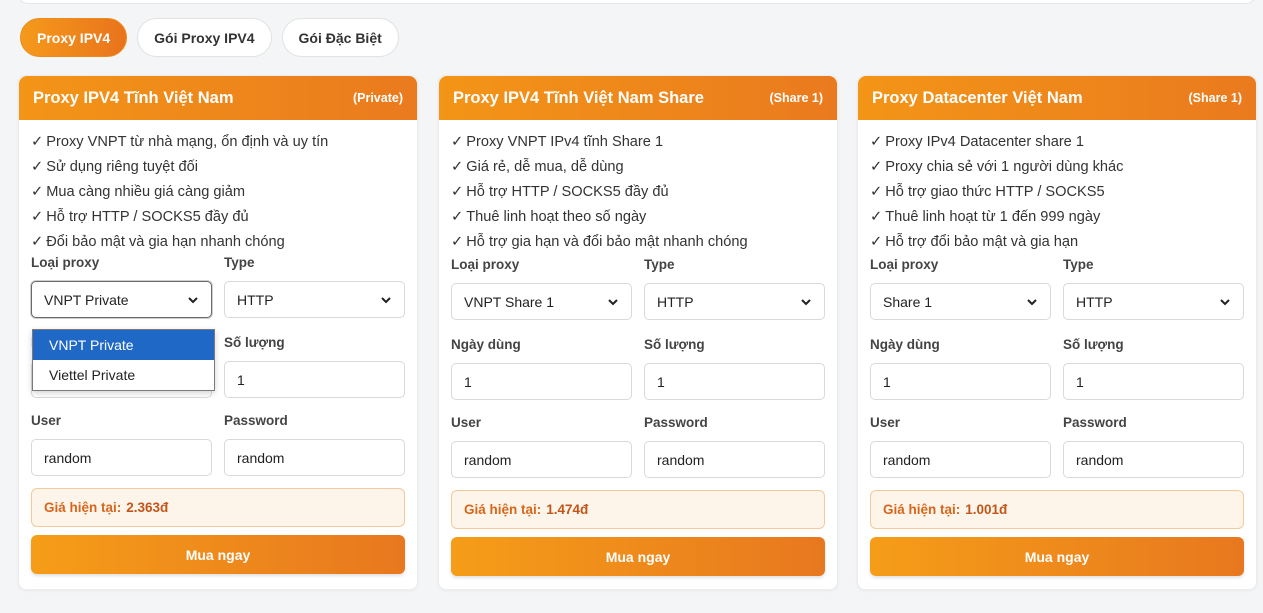  What do you see at coordinates (541, 301) in the screenshot?
I see `proxy-type-select: VNPT Share 1` at bounding box center [541, 301].